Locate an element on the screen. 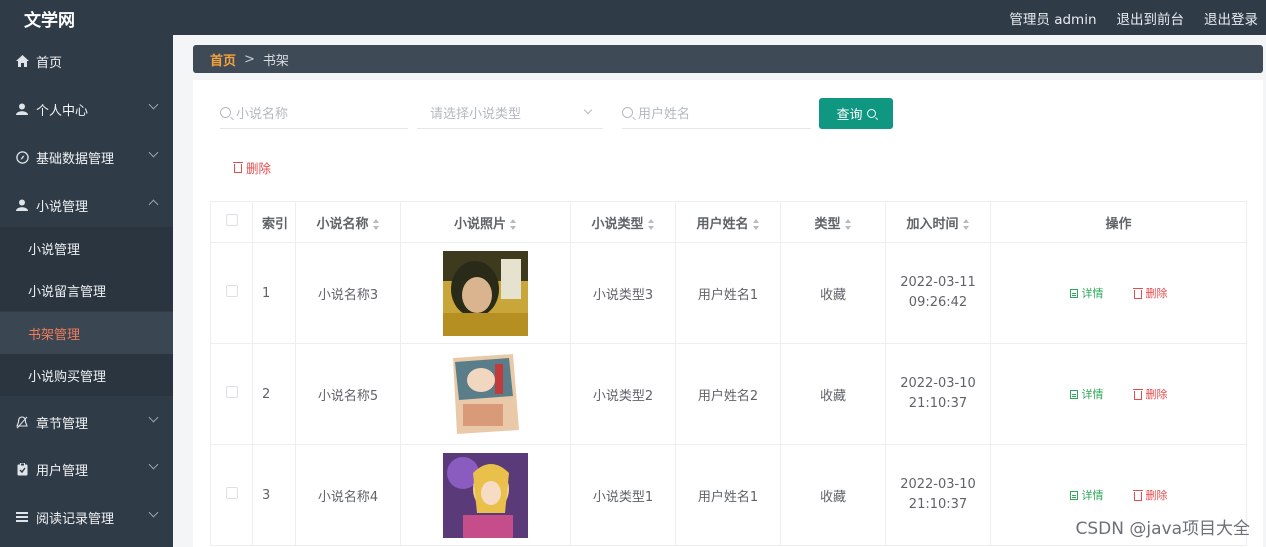 Image resolution: width=1266 pixels, height=547 pixels. sidebar-item-user-management: 用户管理 is located at coordinates (86, 469).